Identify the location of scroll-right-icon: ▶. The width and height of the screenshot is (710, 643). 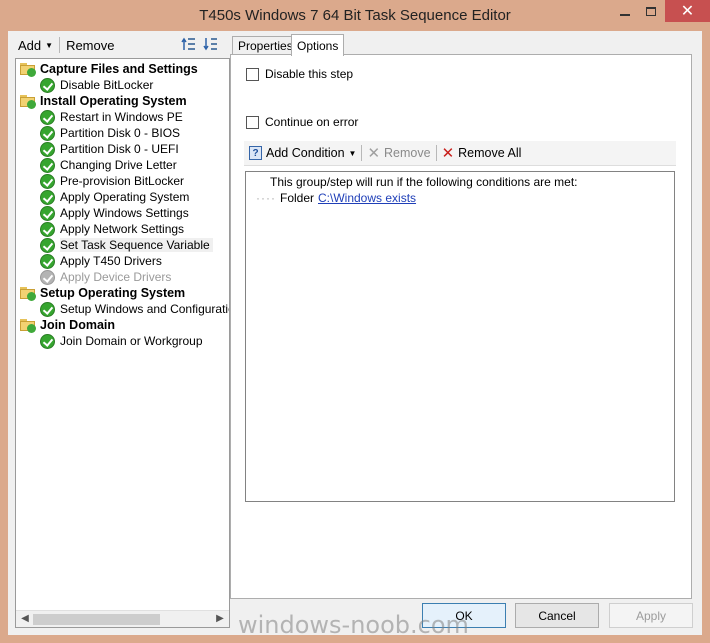
(220, 619).